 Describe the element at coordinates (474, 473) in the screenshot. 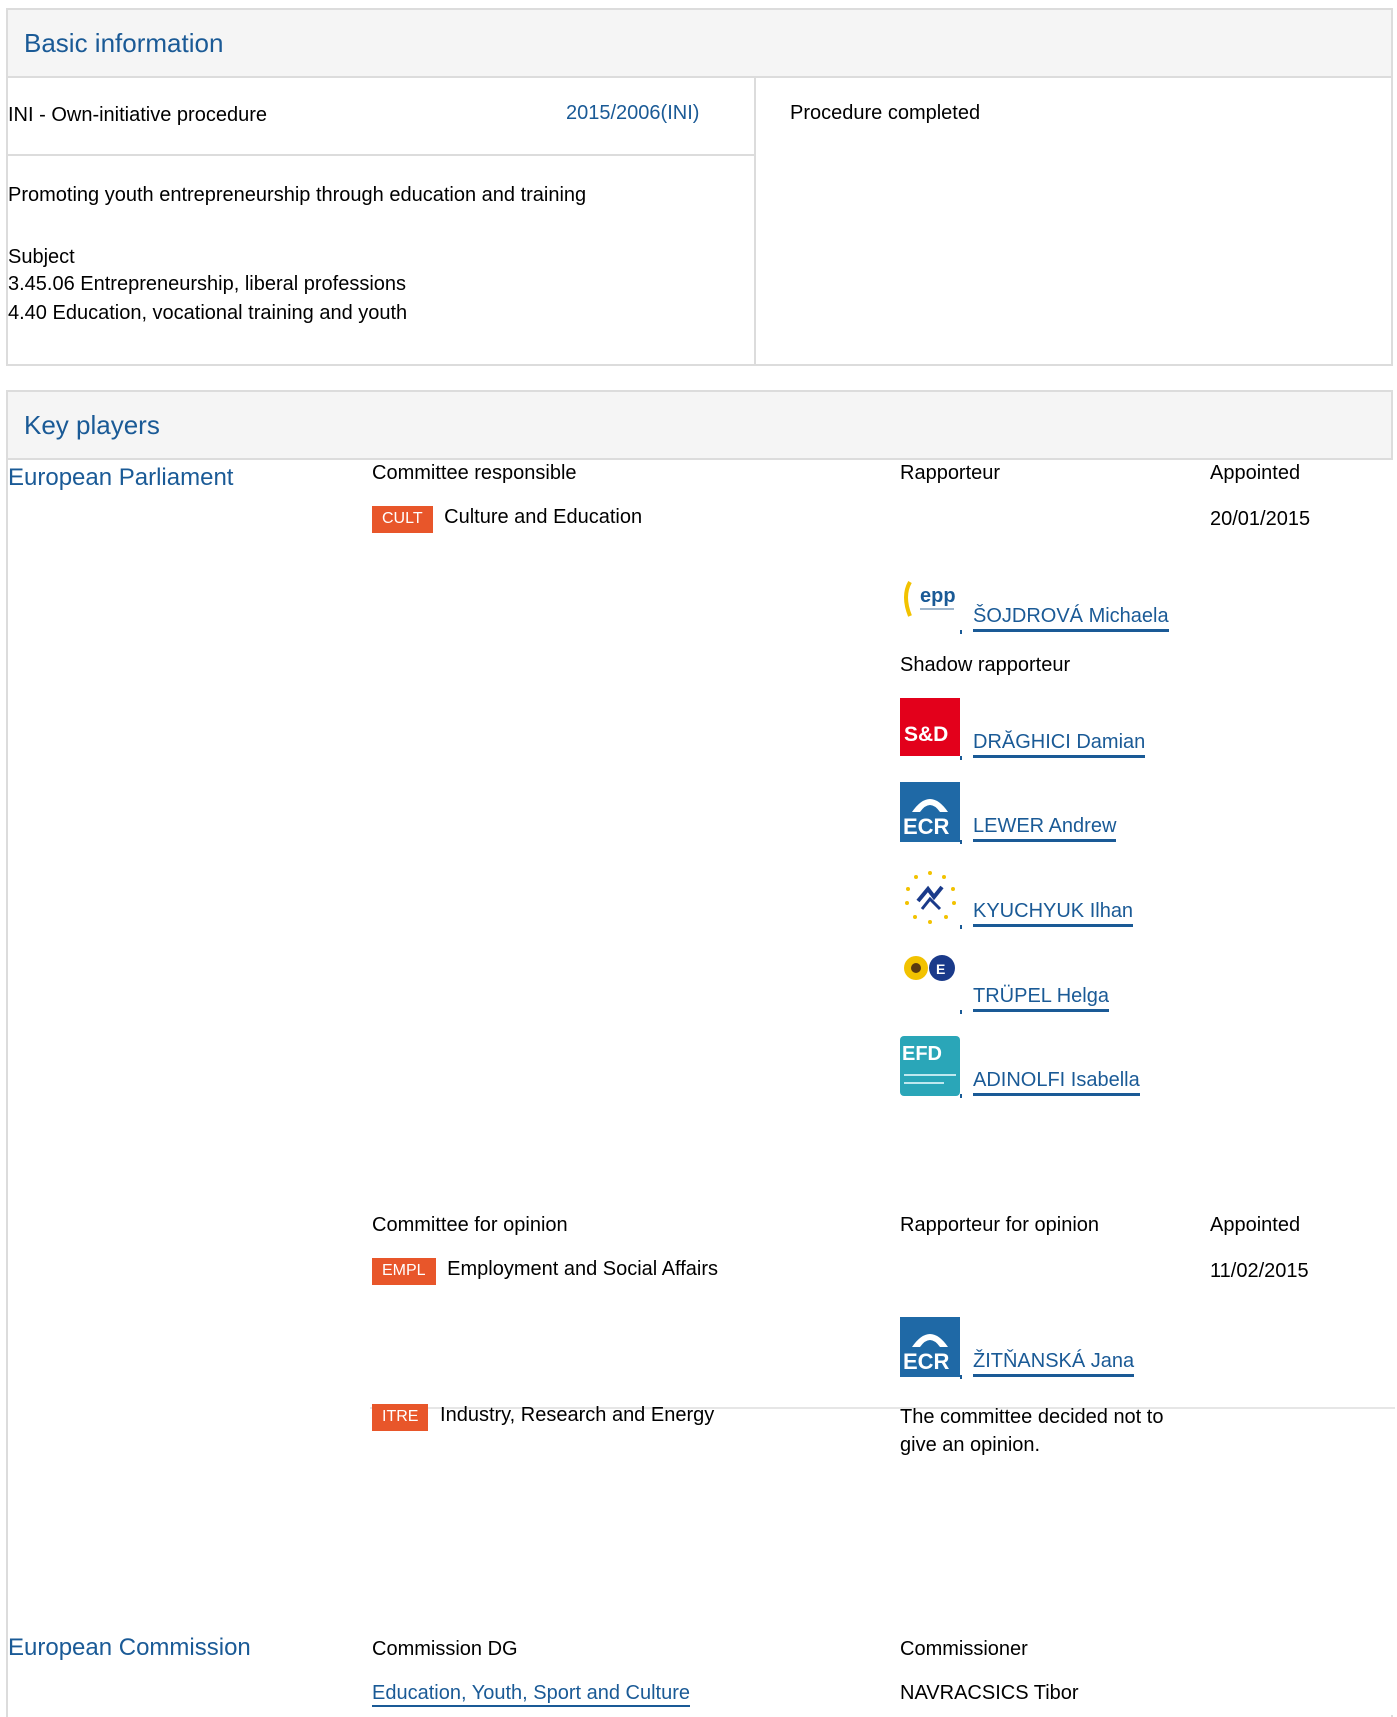

I see `col-committee-responsible: Committee responsible` at that location.